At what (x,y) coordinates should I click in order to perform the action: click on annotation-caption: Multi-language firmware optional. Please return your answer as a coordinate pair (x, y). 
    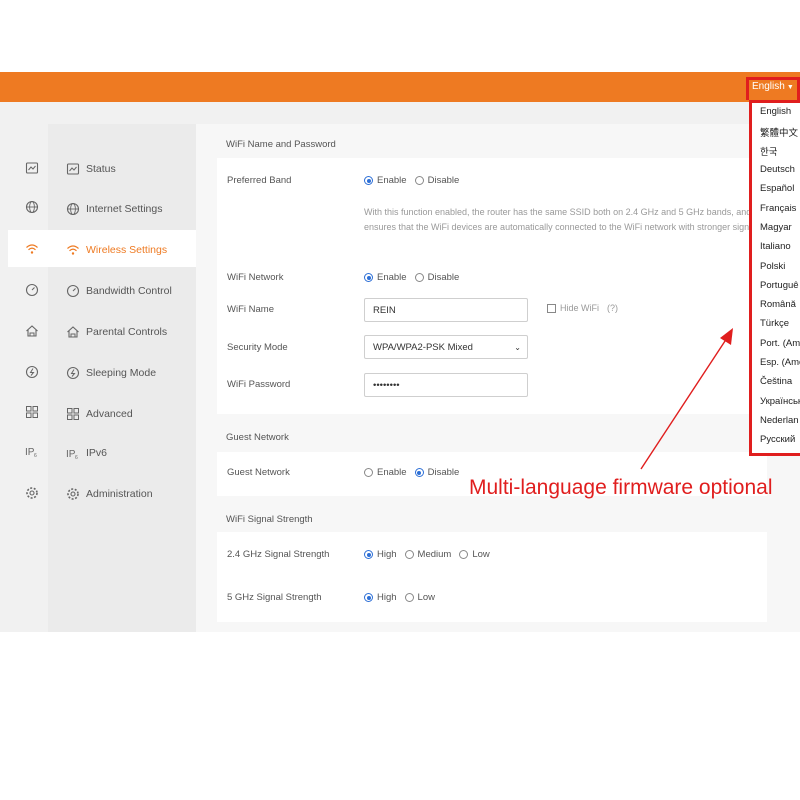
    Looking at the image, I should click on (621, 487).